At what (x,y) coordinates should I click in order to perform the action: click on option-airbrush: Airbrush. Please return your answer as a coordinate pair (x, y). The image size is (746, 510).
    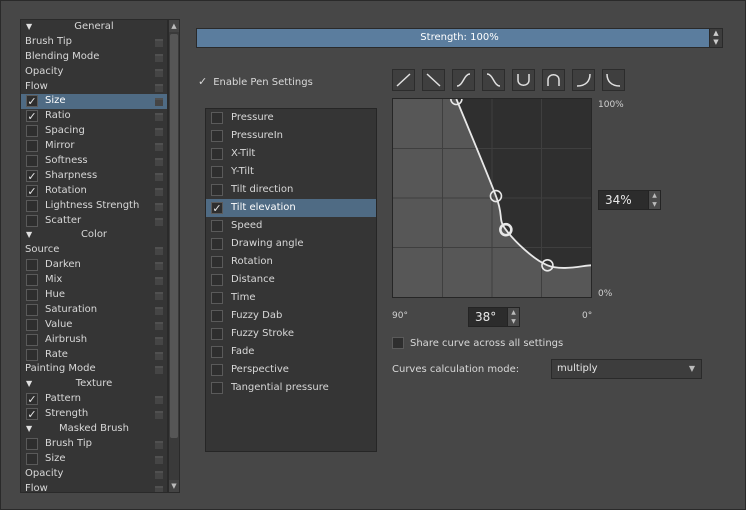
    Looking at the image, I should click on (94, 340).